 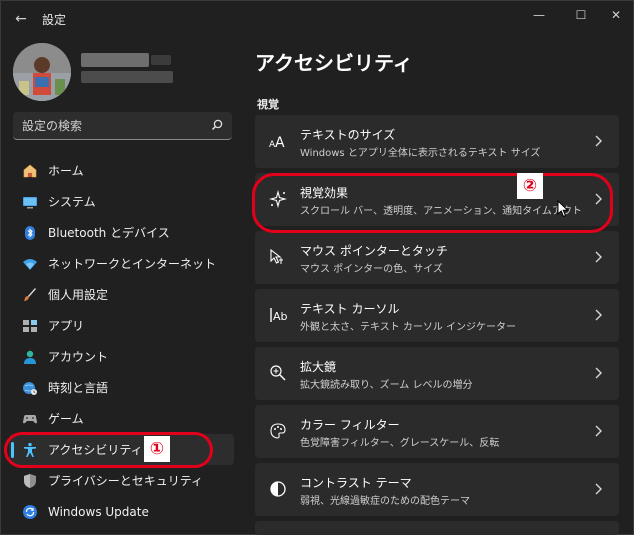 What do you see at coordinates (400, 443) in the screenshot?
I see `card-subtitle: 色覚障害フィルター、グレースケール、反転` at bounding box center [400, 443].